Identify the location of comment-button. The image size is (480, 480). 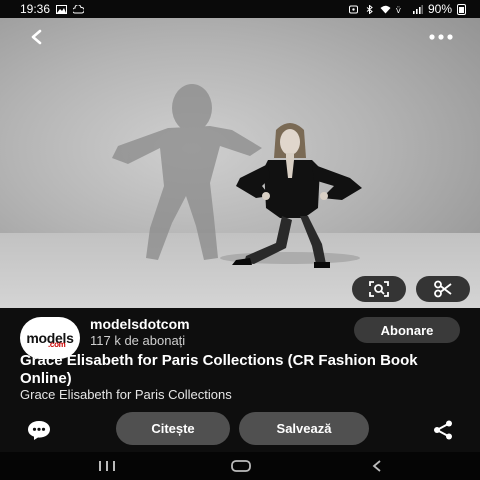
(39, 430).